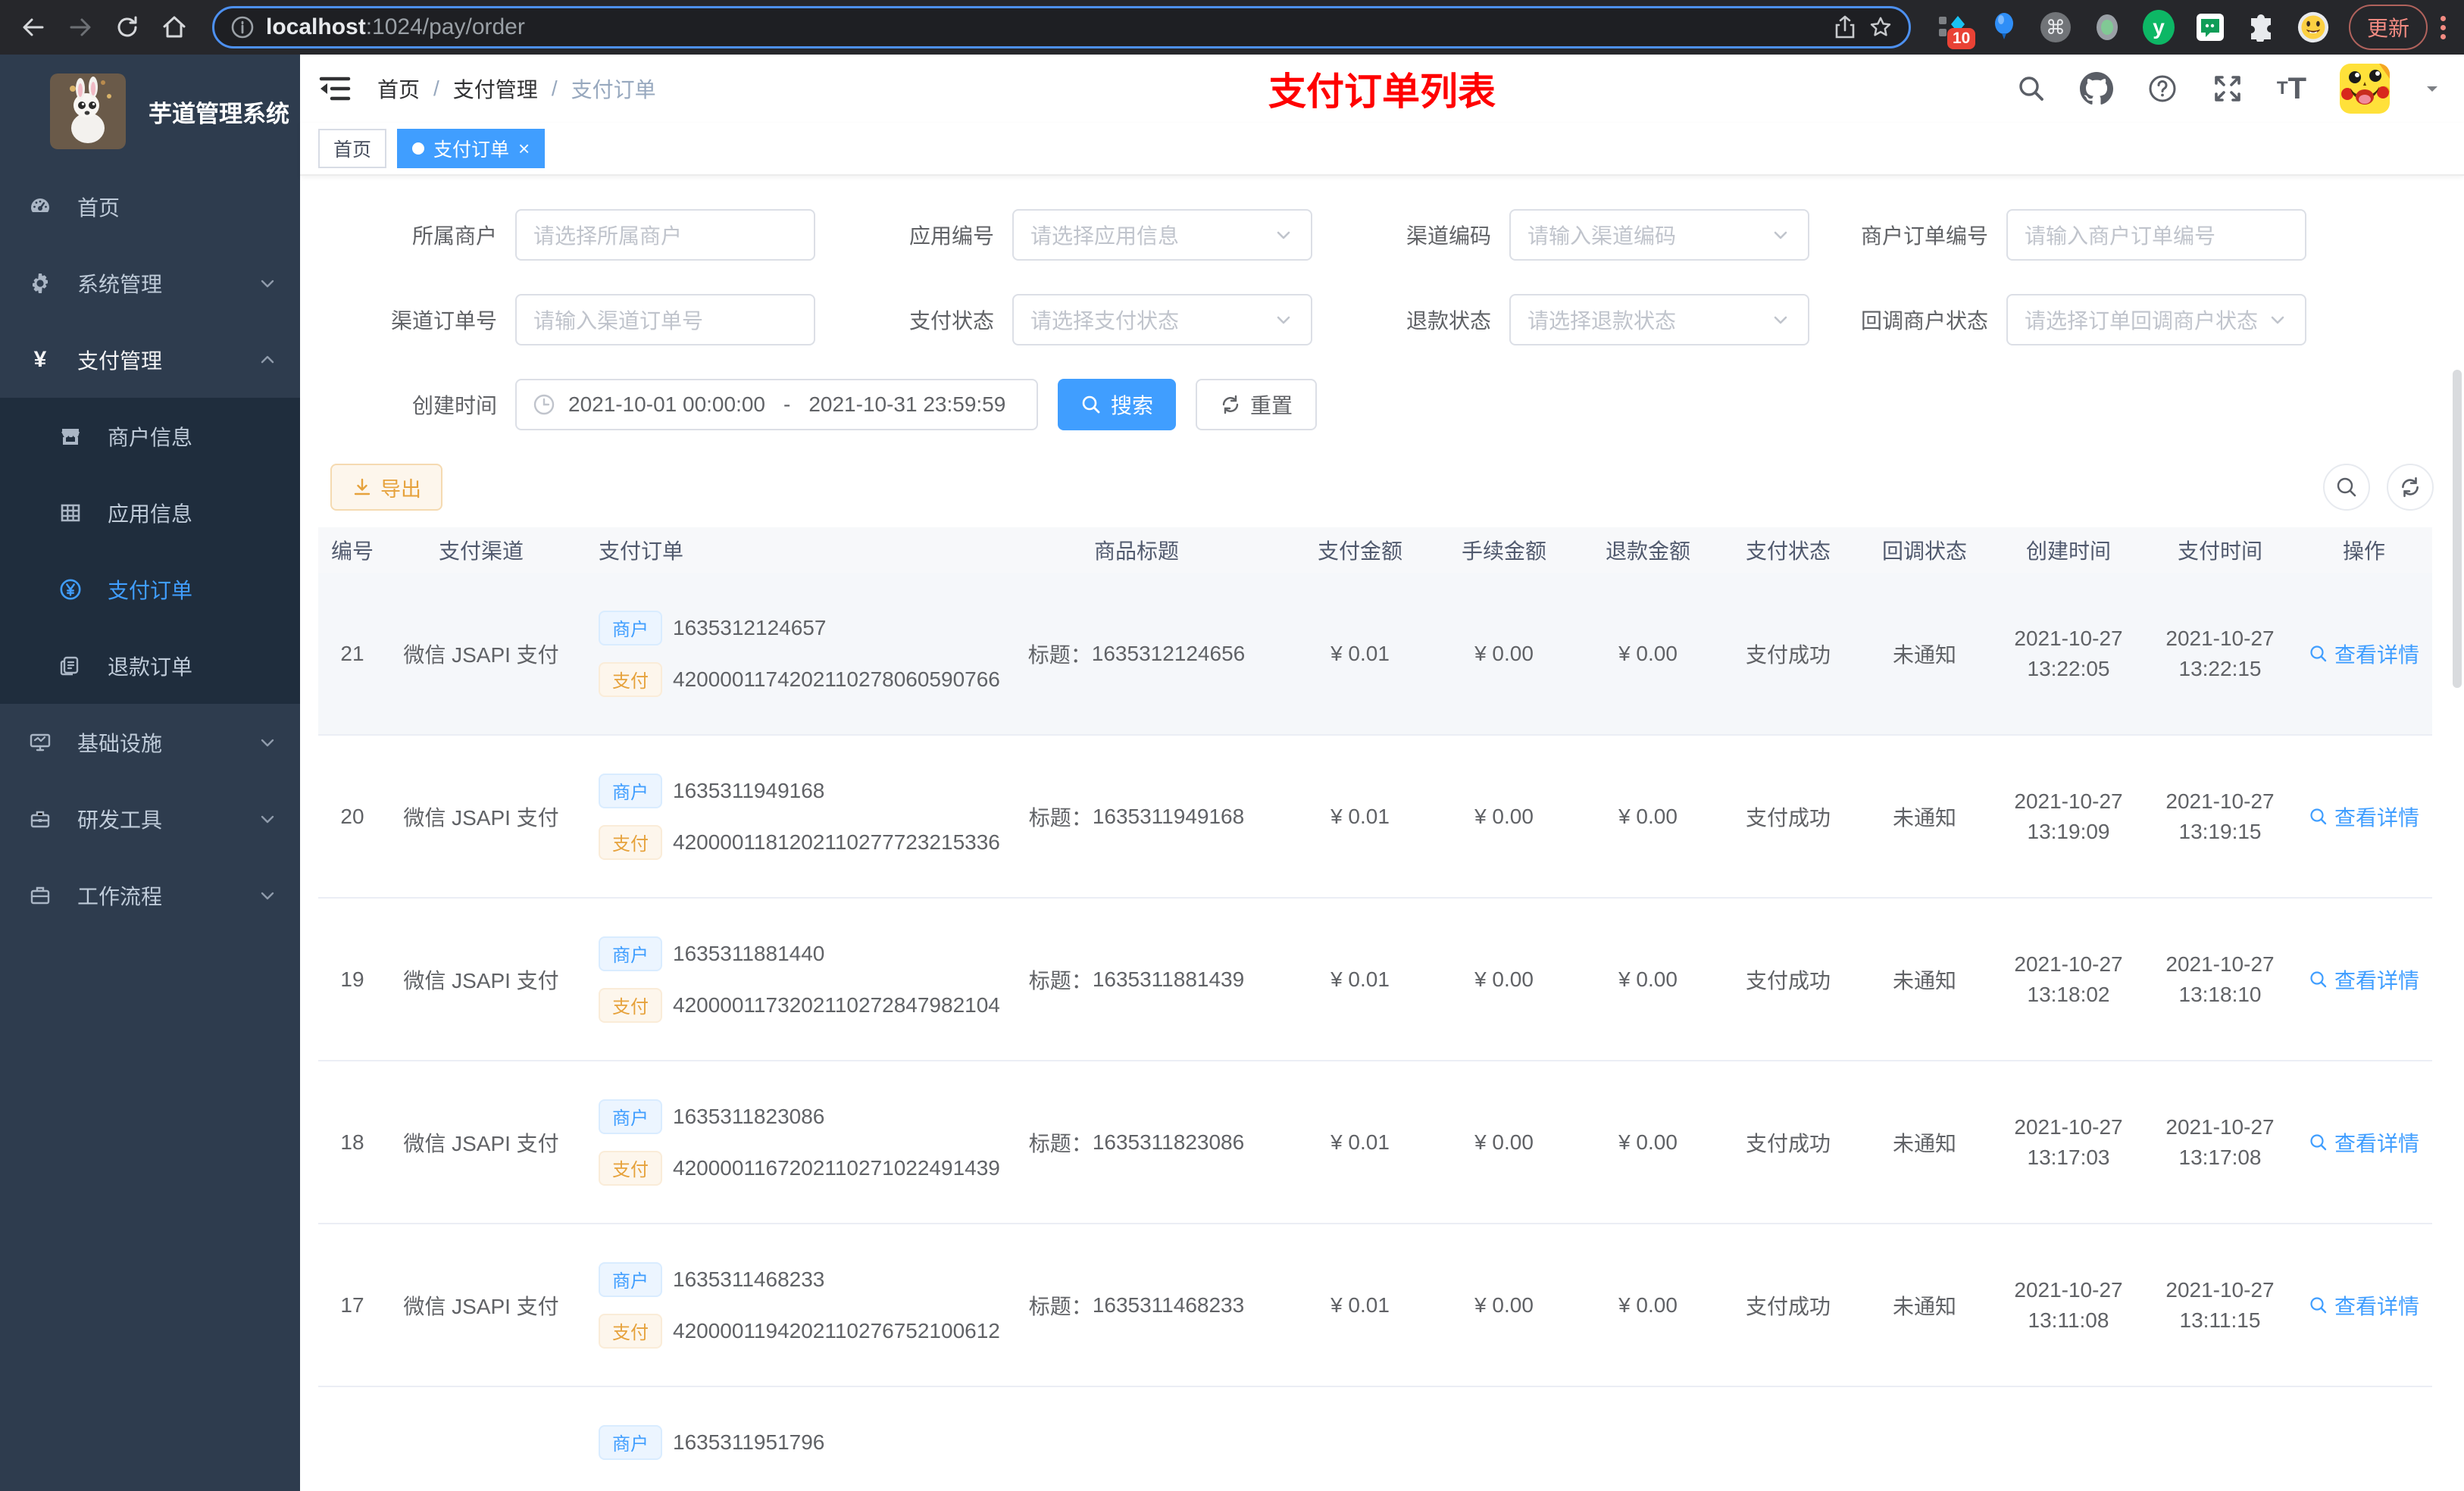  Describe the element at coordinates (1961, 38) in the screenshot. I see `extension-badge: 10` at that location.